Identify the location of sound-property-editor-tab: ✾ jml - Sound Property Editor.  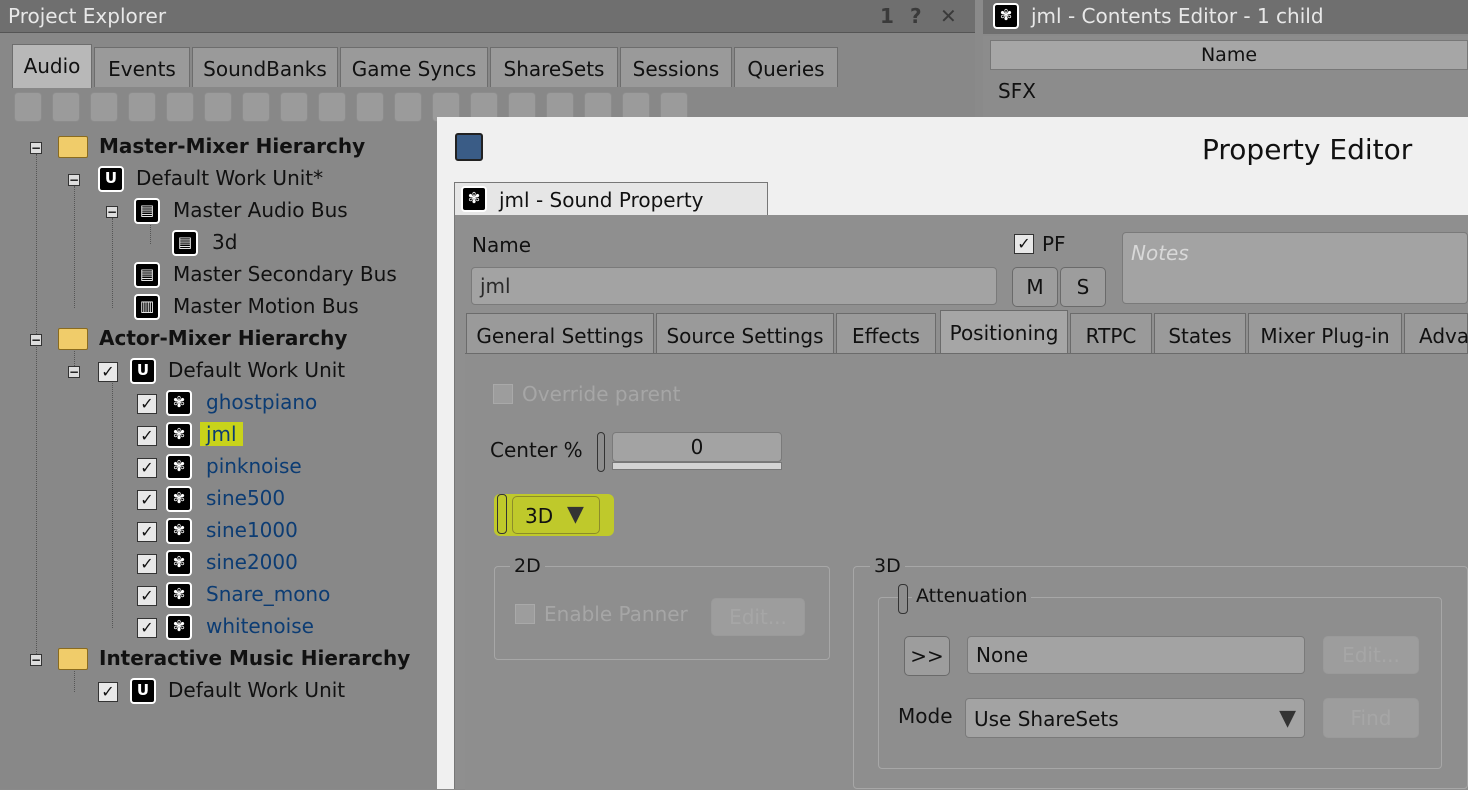
(611, 209).